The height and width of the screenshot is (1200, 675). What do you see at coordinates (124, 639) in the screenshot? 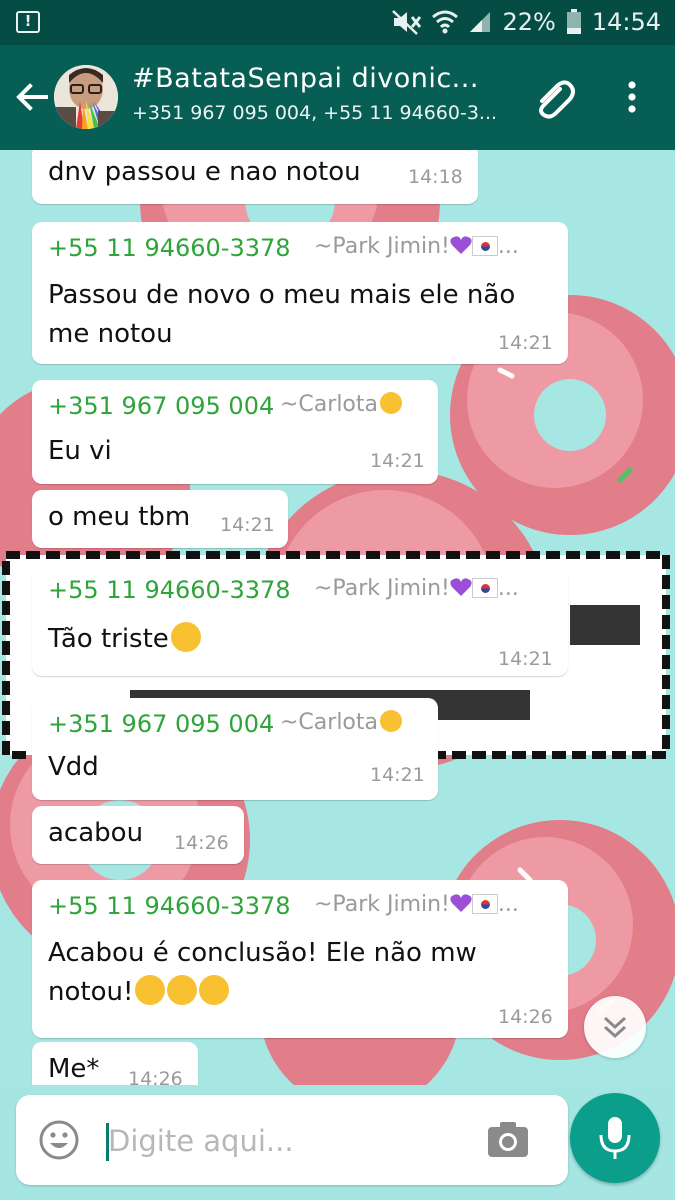
I see `message-text: Tão triste` at bounding box center [124, 639].